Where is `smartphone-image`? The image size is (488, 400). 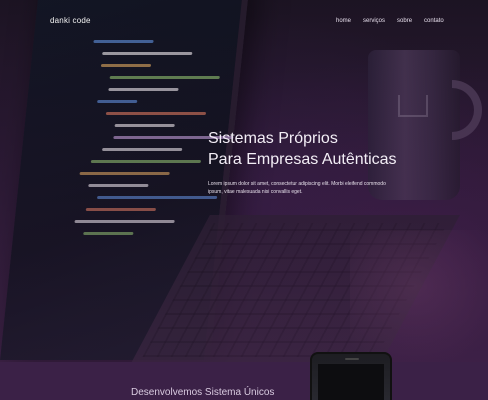
smartphone-image is located at coordinates (351, 376).